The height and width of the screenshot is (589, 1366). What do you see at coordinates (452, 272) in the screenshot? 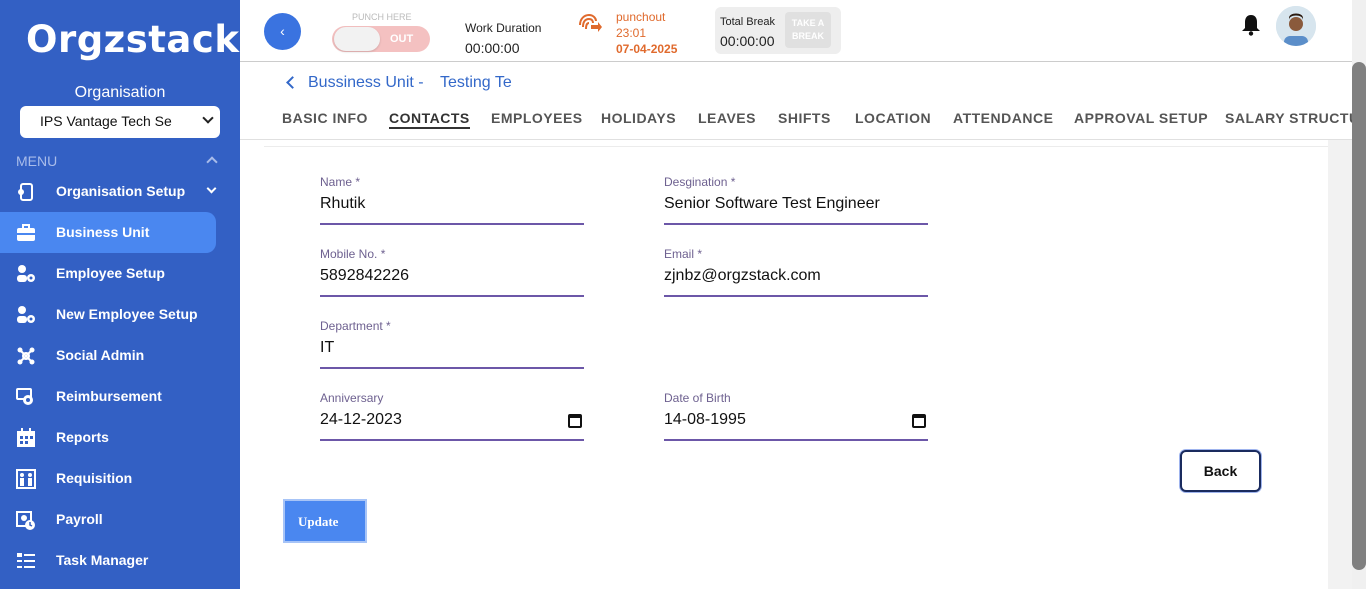
I see `mobile-field: Mobile No. * 5892842226` at bounding box center [452, 272].